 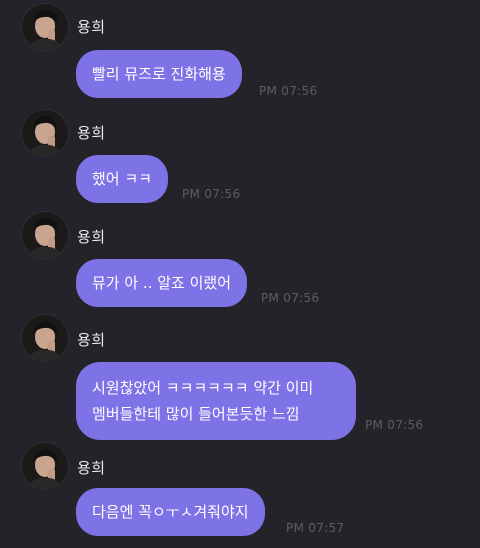 What do you see at coordinates (162, 283) in the screenshot?
I see `message-bubble: 뮤가 아 .. 알죠 이랬어` at bounding box center [162, 283].